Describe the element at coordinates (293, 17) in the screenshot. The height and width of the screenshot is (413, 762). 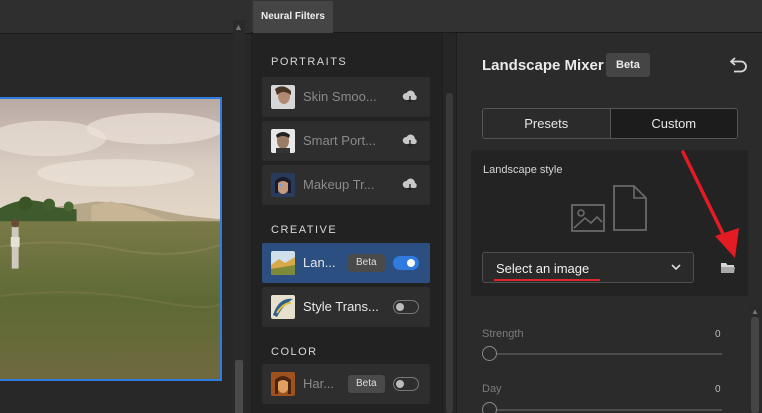
I see `tab-neural-filters: Neural Filters` at that location.